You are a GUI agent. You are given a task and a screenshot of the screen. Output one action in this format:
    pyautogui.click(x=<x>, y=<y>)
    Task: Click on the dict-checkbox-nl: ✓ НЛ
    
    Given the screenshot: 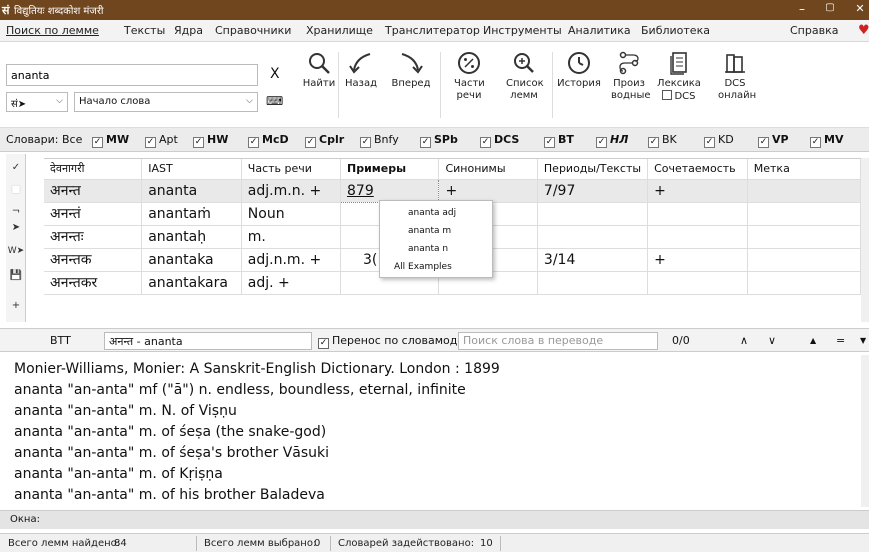 What is the action you would take?
    pyautogui.click(x=612, y=140)
    